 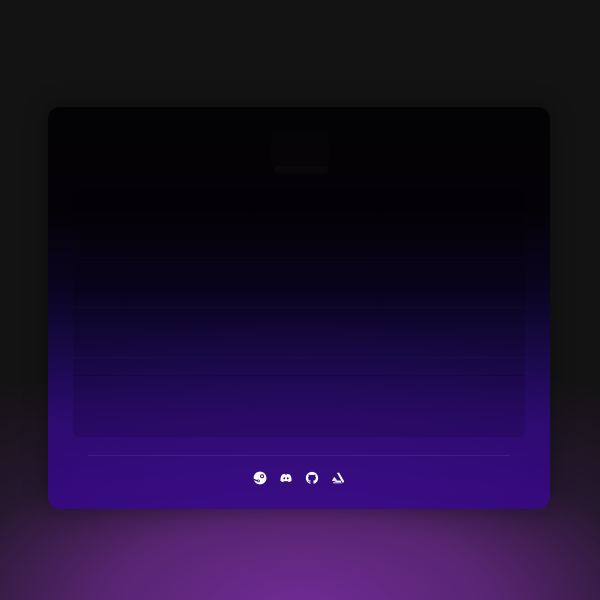 I want to click on github-link, so click(x=312, y=478).